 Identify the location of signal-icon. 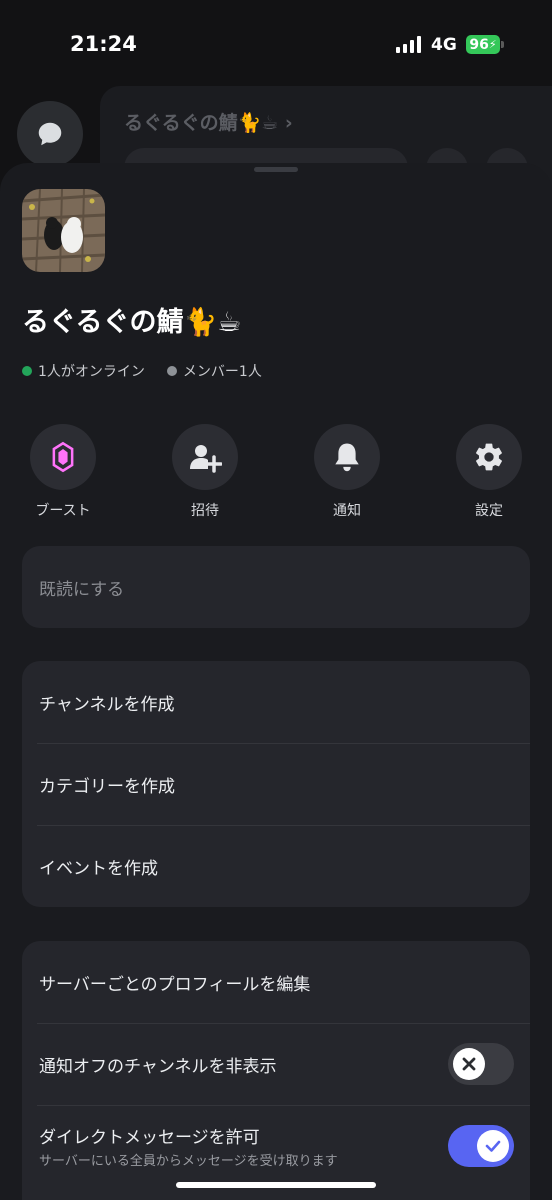
(408, 44).